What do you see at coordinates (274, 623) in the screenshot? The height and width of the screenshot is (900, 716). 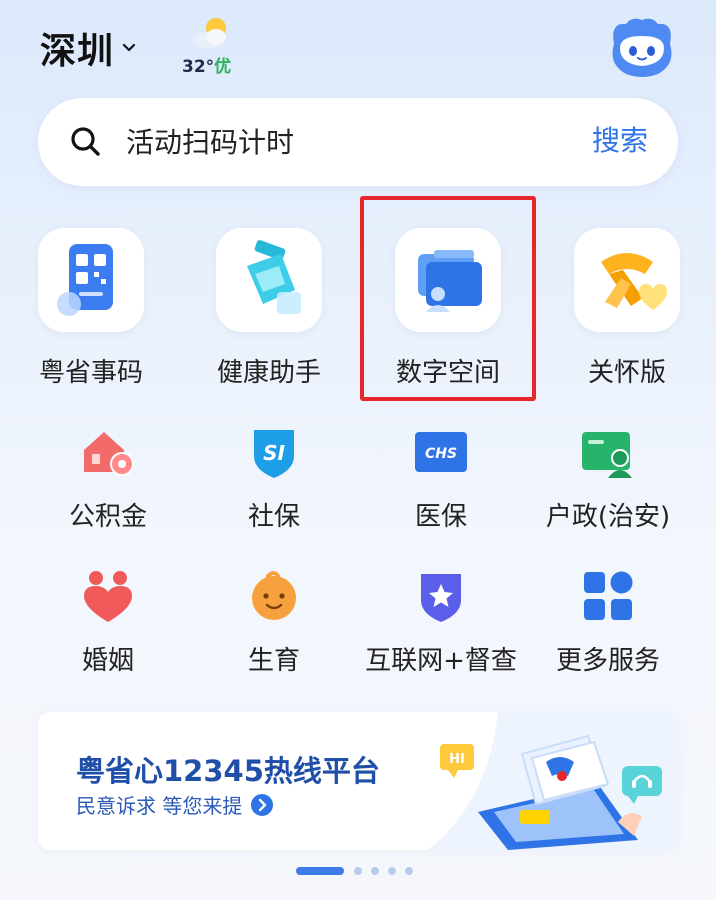 I see `service-childbirth: 生育` at bounding box center [274, 623].